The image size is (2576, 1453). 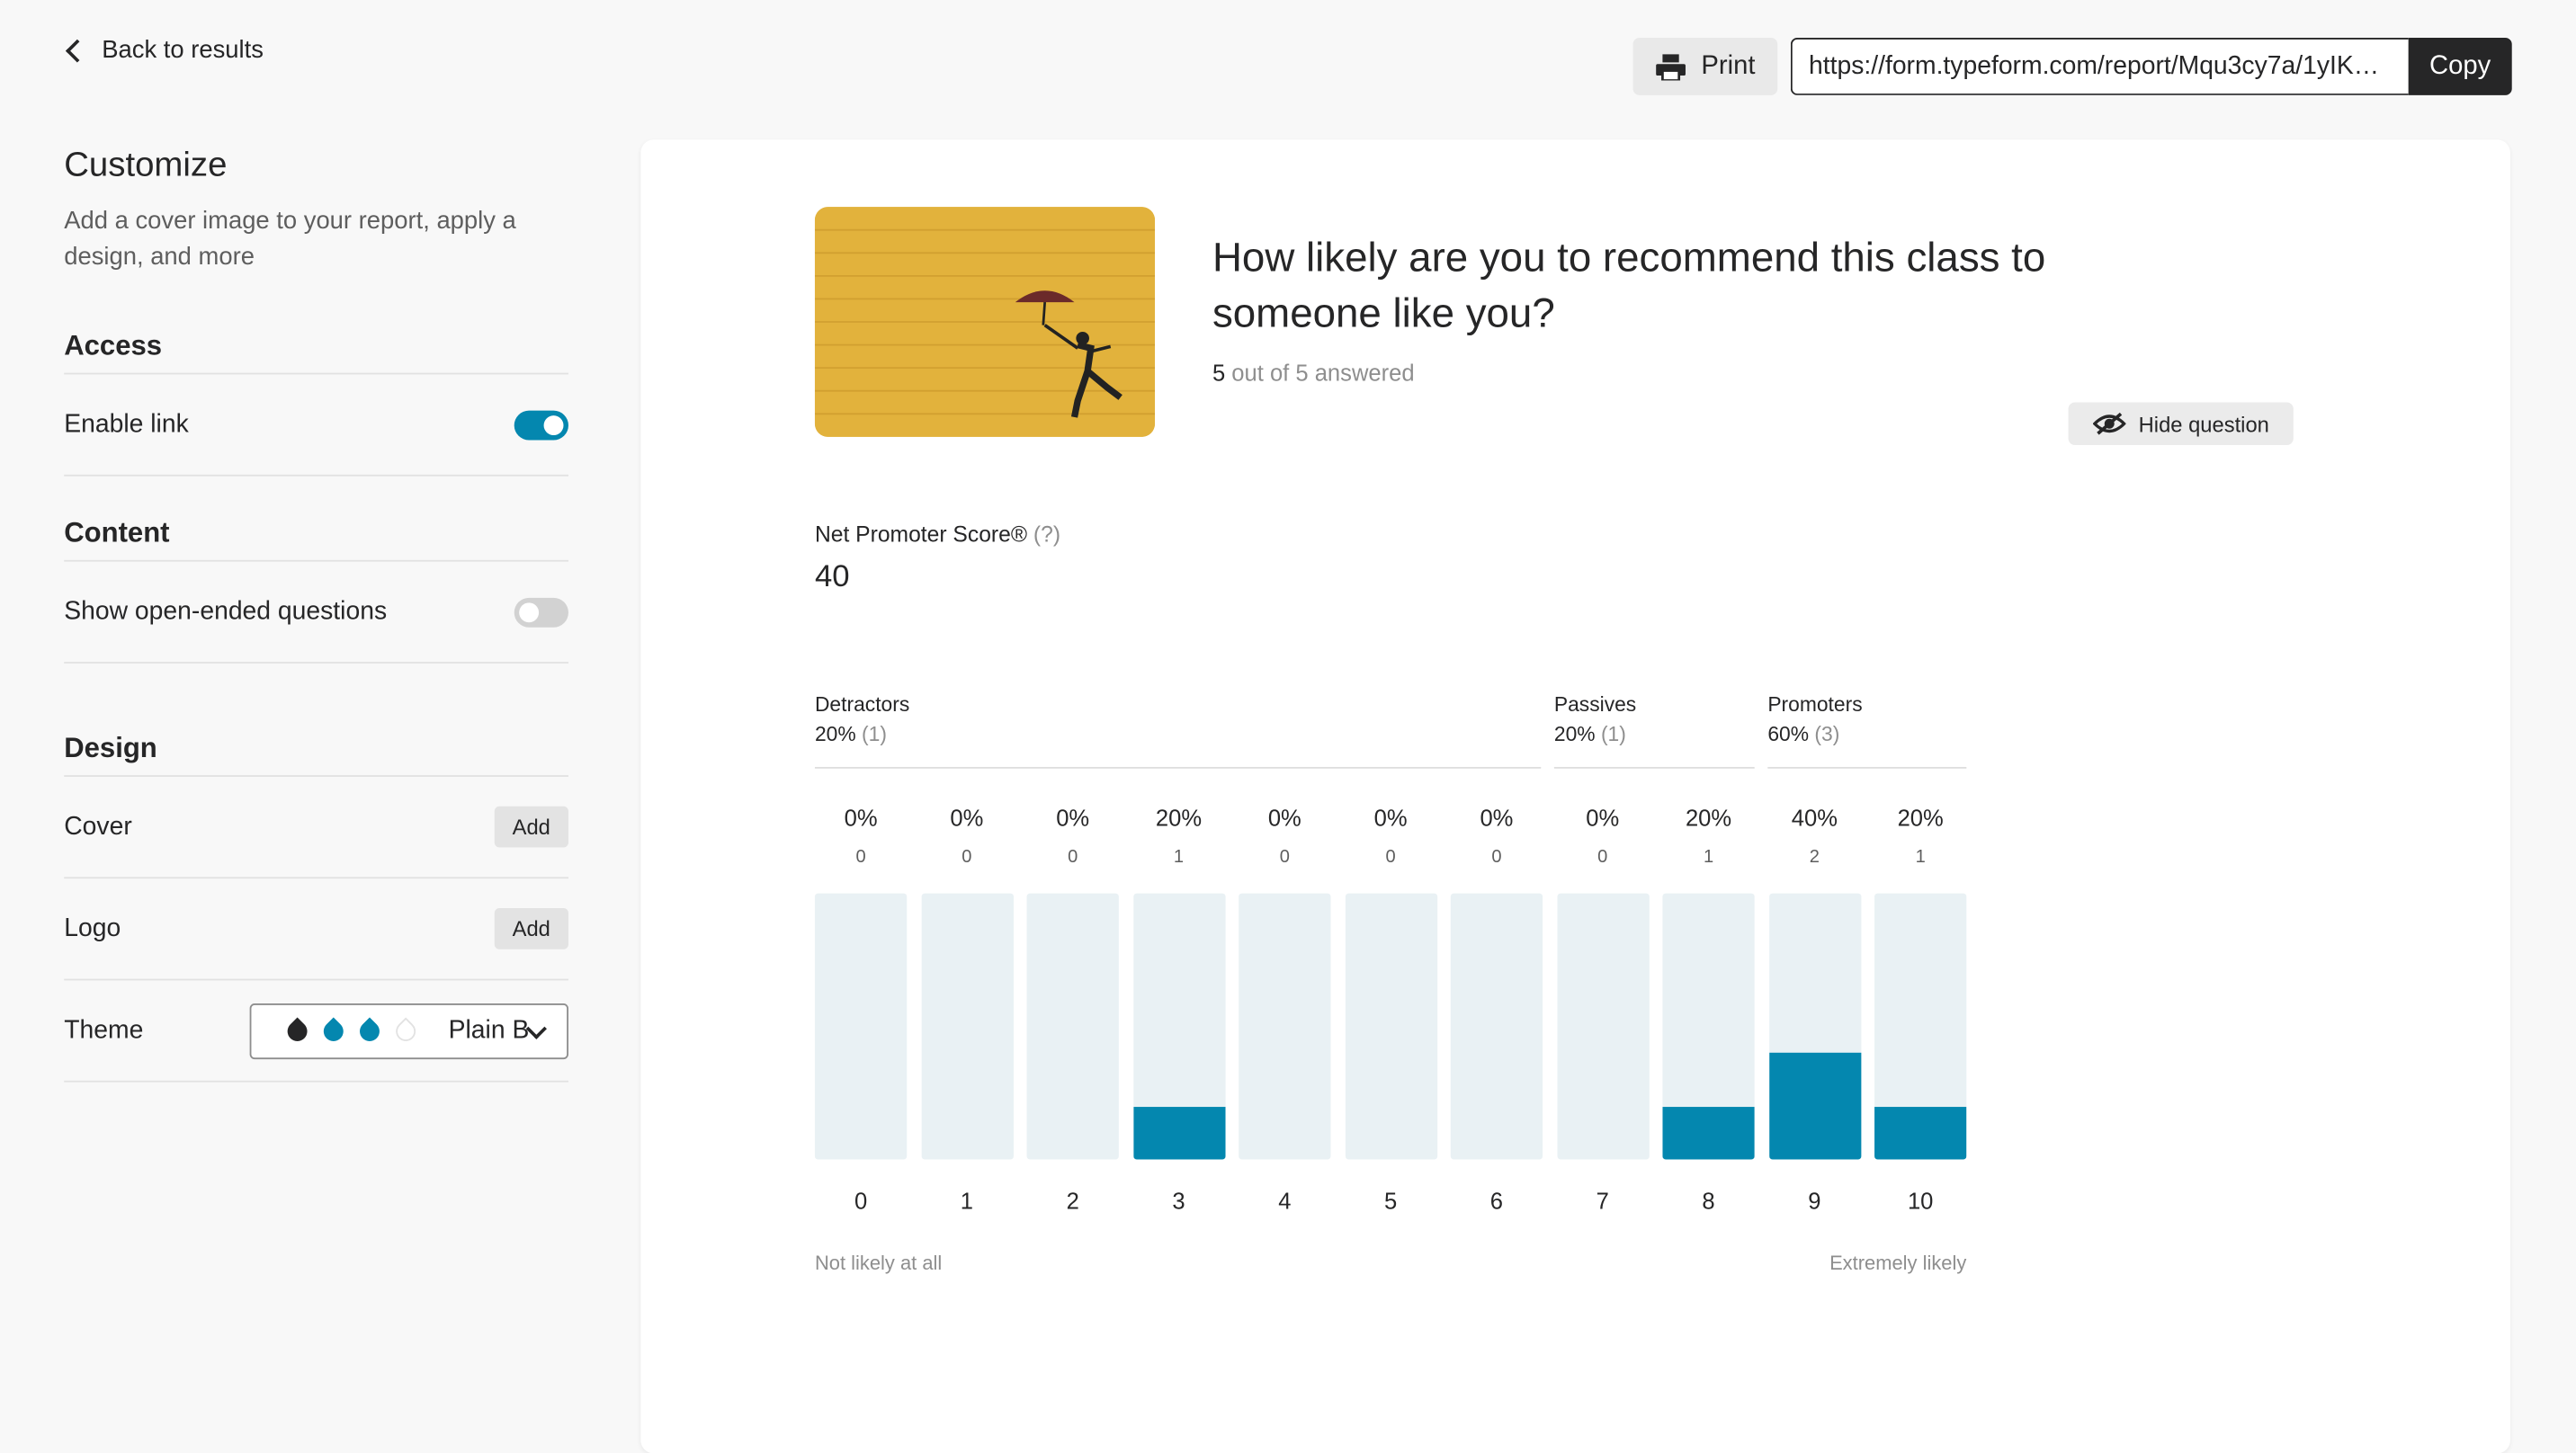 What do you see at coordinates (2109, 423) in the screenshot?
I see `eye-off-icon` at bounding box center [2109, 423].